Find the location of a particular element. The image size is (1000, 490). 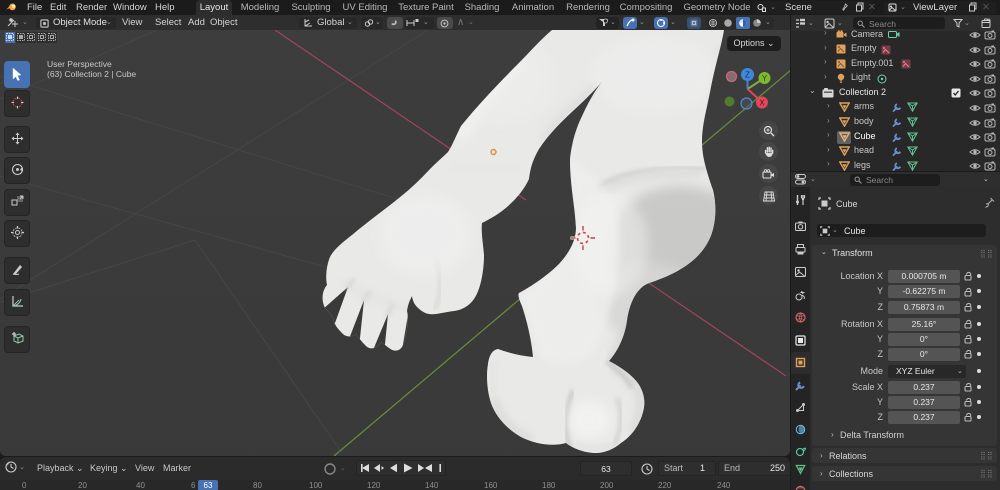

svg-text: Z is located at coordinates (747, 75).